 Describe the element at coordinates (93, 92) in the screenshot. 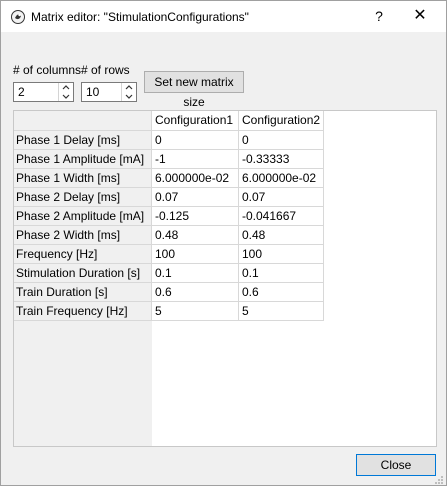

I see `rows-value: 10` at that location.